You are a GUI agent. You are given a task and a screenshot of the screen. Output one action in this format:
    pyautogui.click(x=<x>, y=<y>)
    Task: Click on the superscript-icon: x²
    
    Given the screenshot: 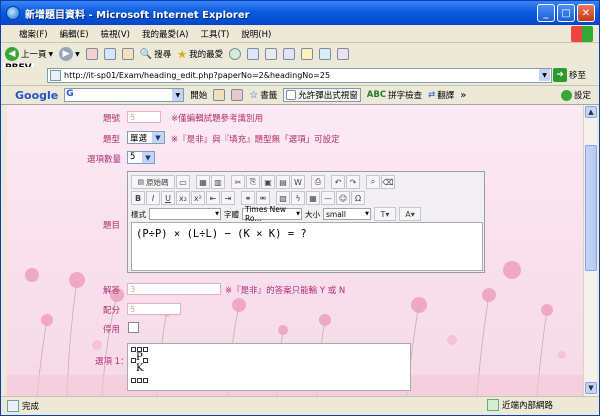 What is the action you would take?
    pyautogui.click(x=198, y=198)
    